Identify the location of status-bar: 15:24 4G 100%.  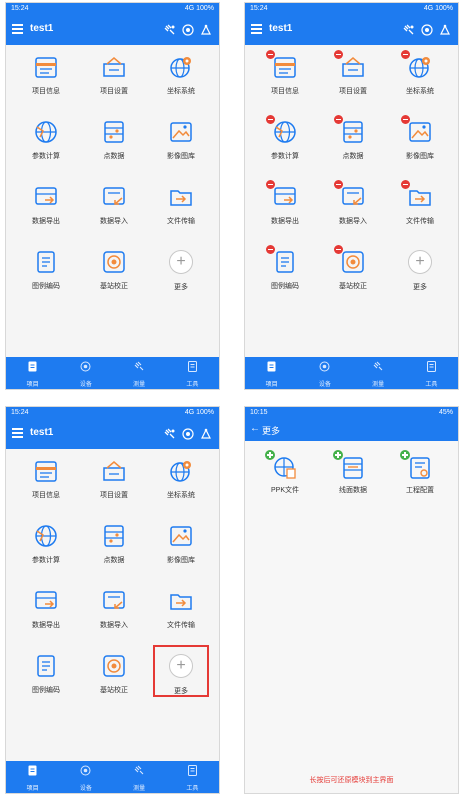
(112, 9).